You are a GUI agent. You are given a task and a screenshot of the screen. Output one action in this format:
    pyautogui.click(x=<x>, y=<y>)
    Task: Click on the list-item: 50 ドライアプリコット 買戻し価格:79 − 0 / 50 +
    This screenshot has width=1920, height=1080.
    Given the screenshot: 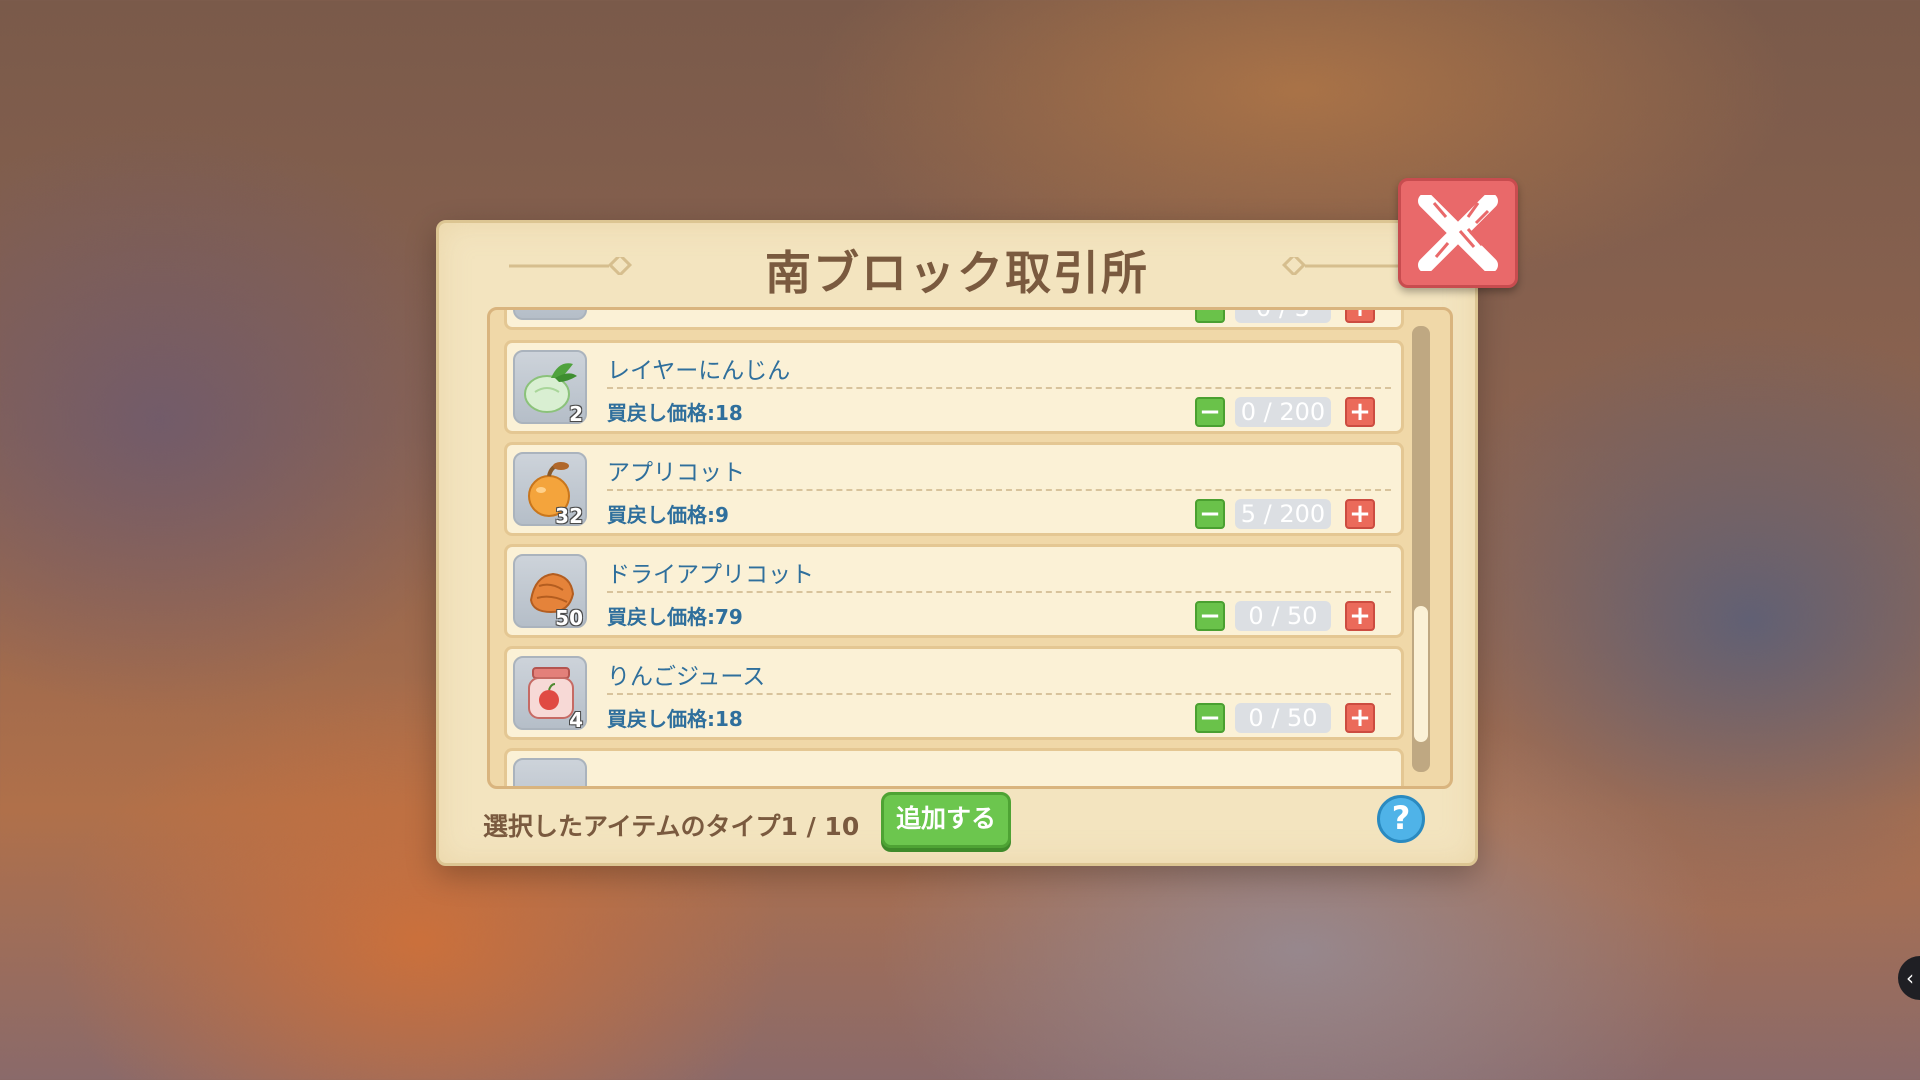 What is the action you would take?
    pyautogui.click(x=954, y=591)
    